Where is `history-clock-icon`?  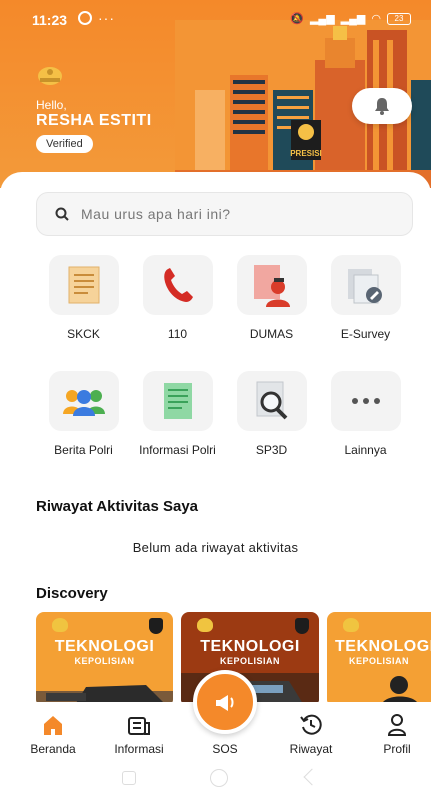
history-clock-icon is located at coordinates (311, 724).